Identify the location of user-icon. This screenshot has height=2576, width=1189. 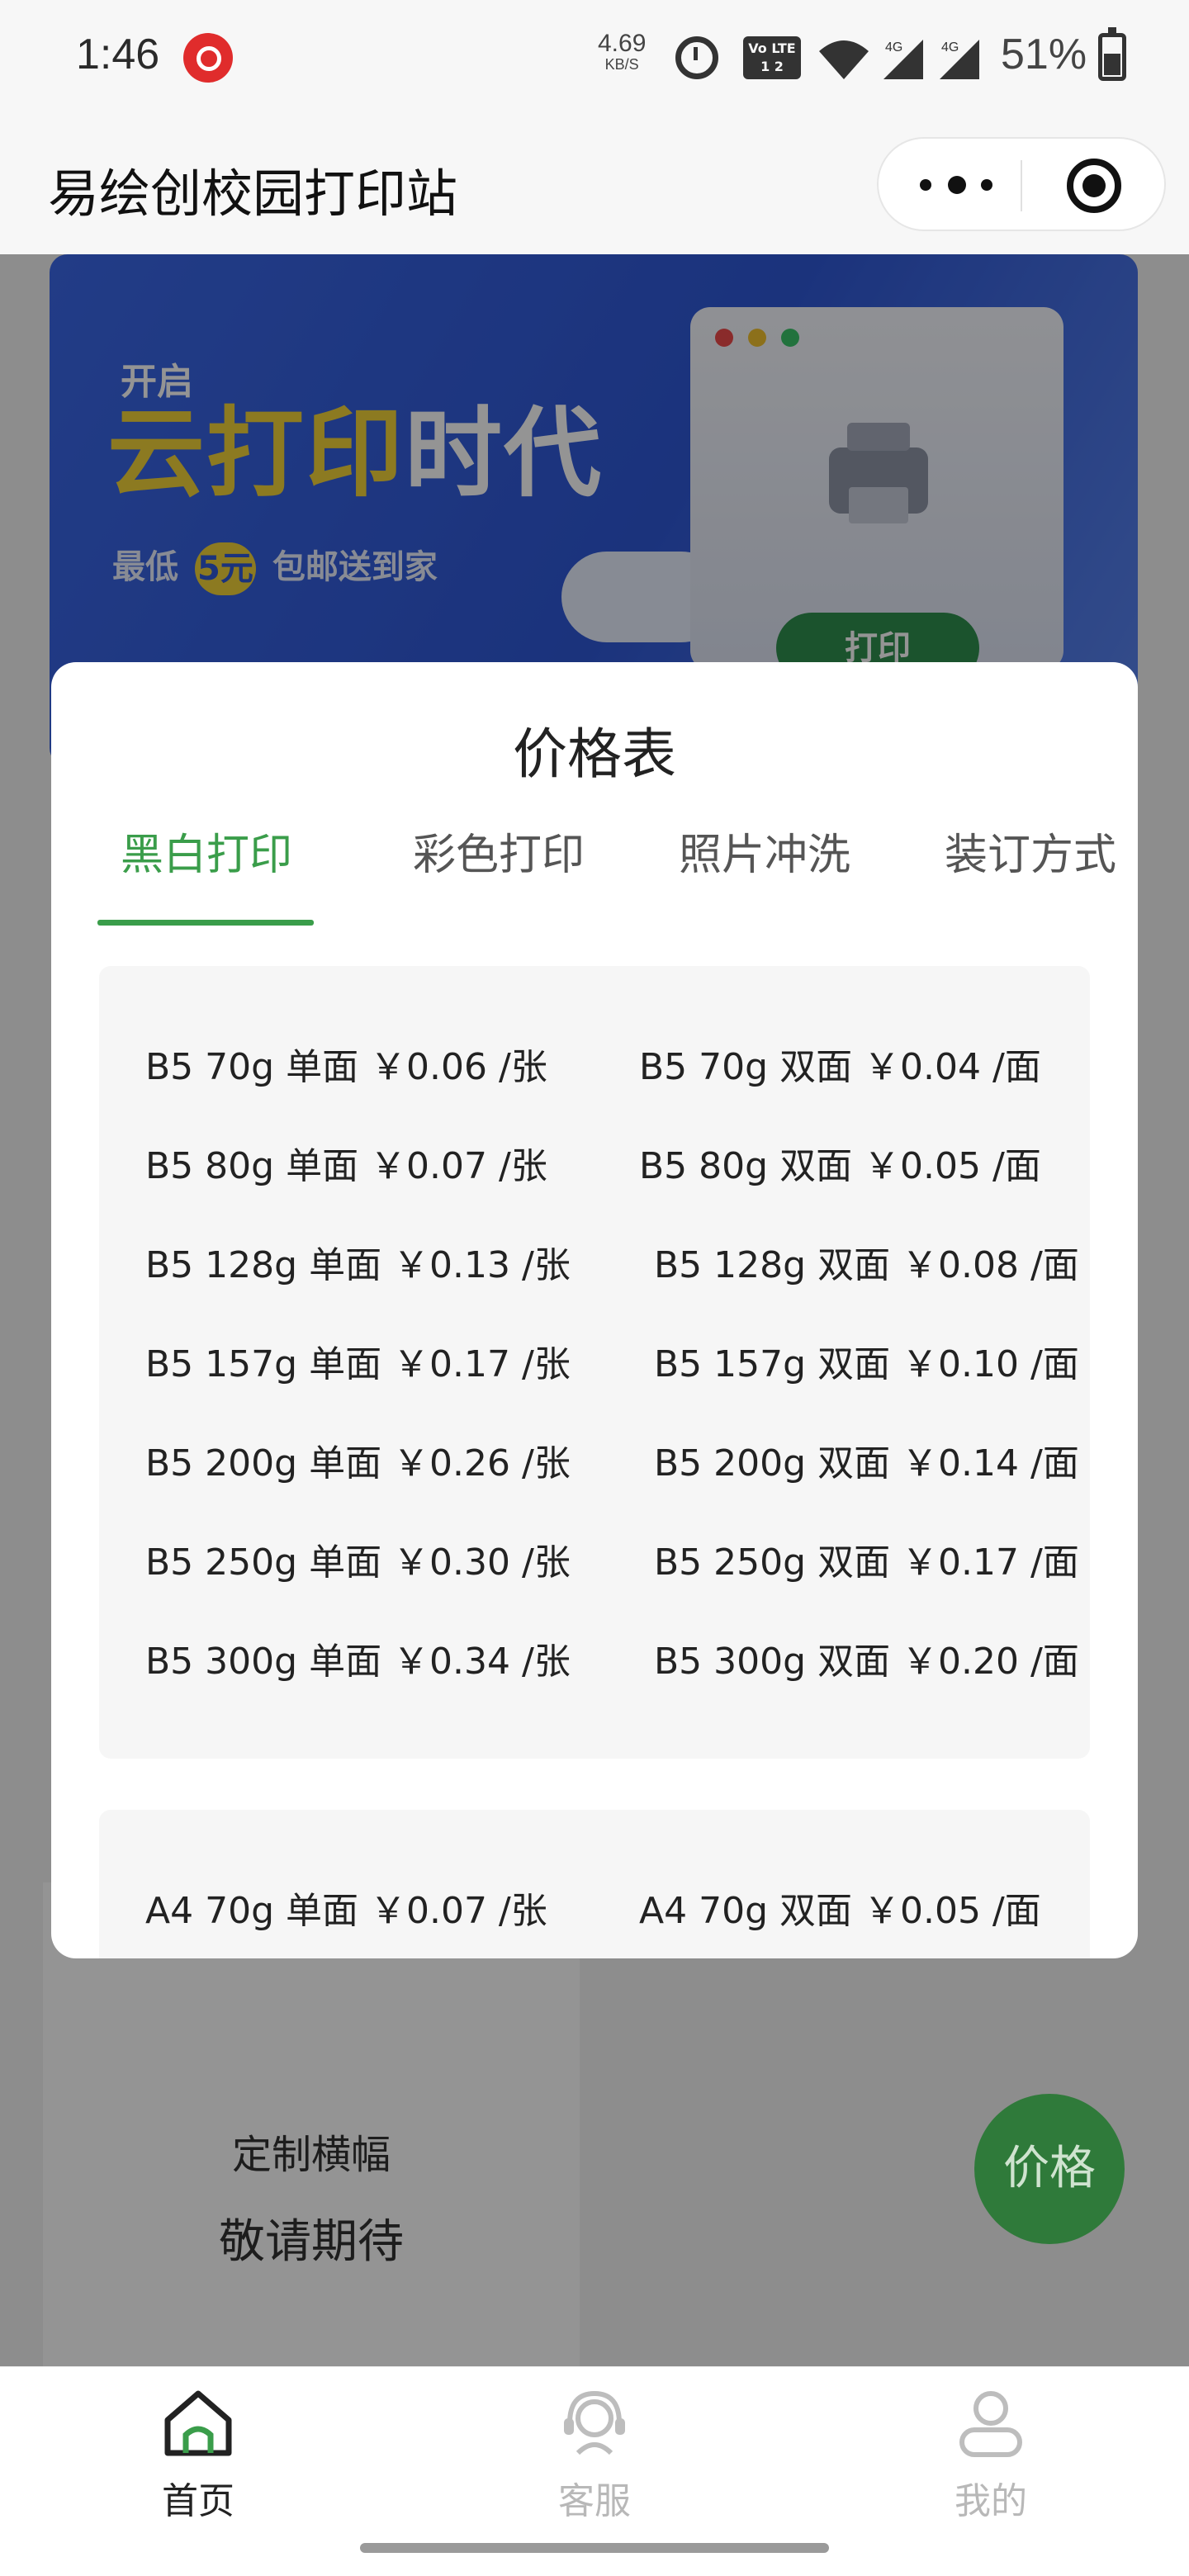
(990, 2424).